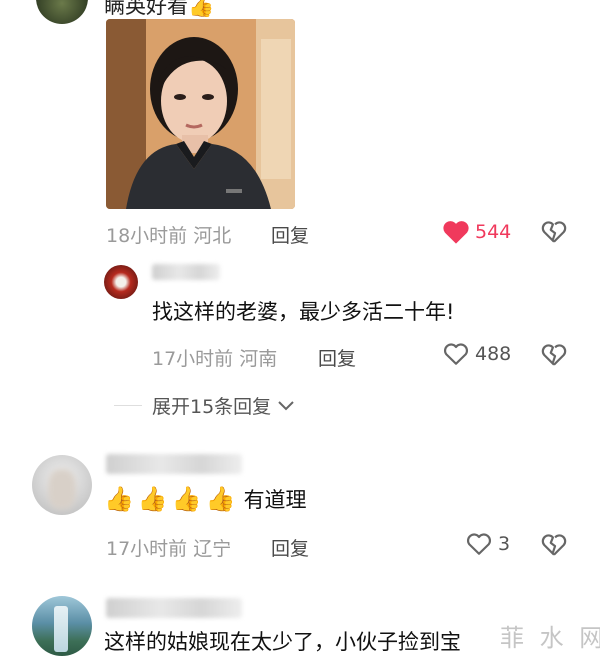 The width and height of the screenshot is (600, 659). I want to click on reply-timestamp: 17小时前 河南, so click(215, 359).